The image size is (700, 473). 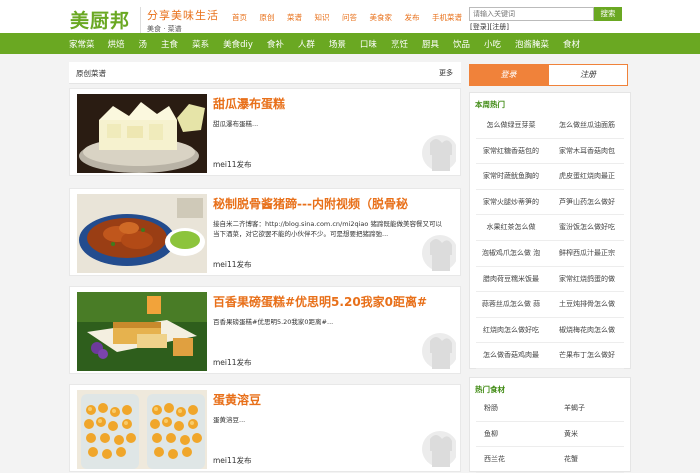 What do you see at coordinates (513, 279) in the screenshot?
I see `sidebar-link: 腊肉荷豆糯米饭最` at bounding box center [513, 279].